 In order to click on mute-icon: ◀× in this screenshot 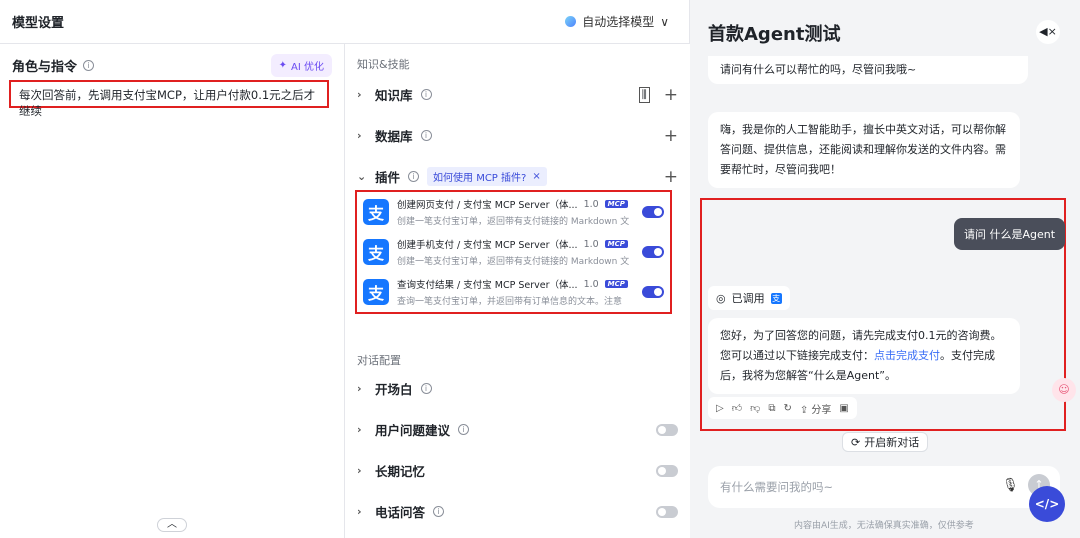, I will do `click(1048, 32)`.